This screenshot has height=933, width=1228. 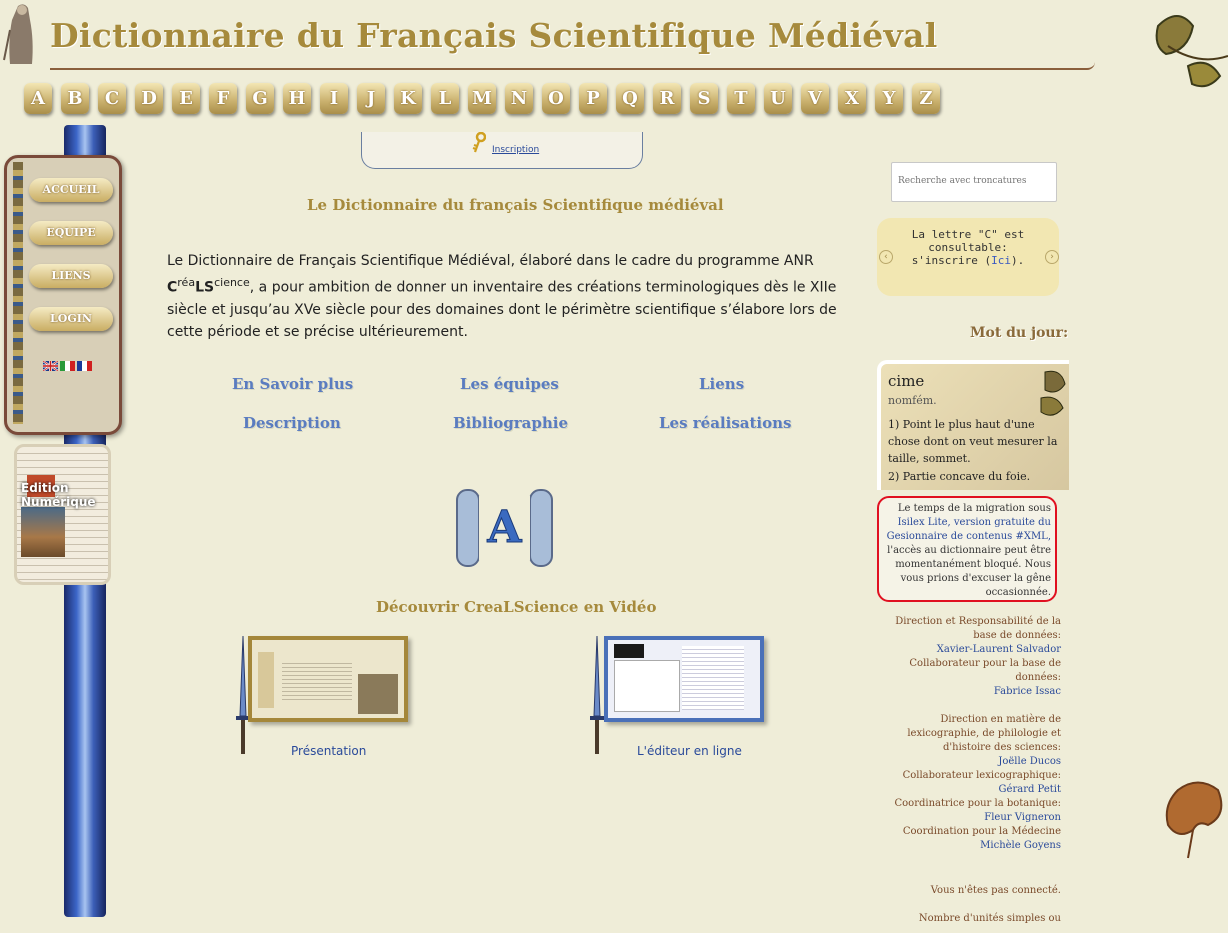 What do you see at coordinates (71, 190) in the screenshot?
I see `menu-accueil-button: ACCUEIL` at bounding box center [71, 190].